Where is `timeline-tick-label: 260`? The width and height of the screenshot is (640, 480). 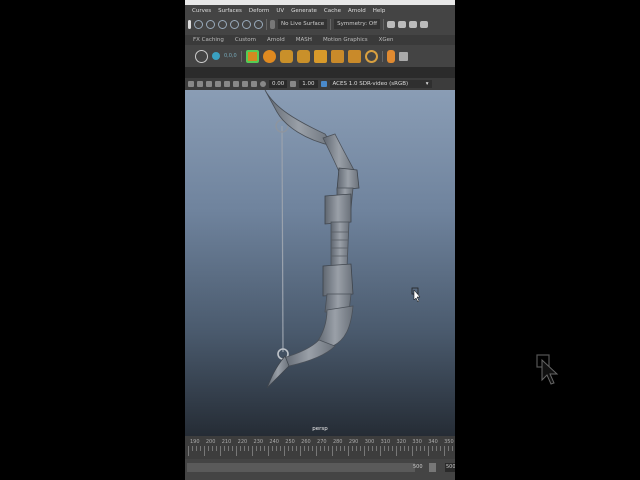 timeline-tick-label: 260 is located at coordinates (306, 442).